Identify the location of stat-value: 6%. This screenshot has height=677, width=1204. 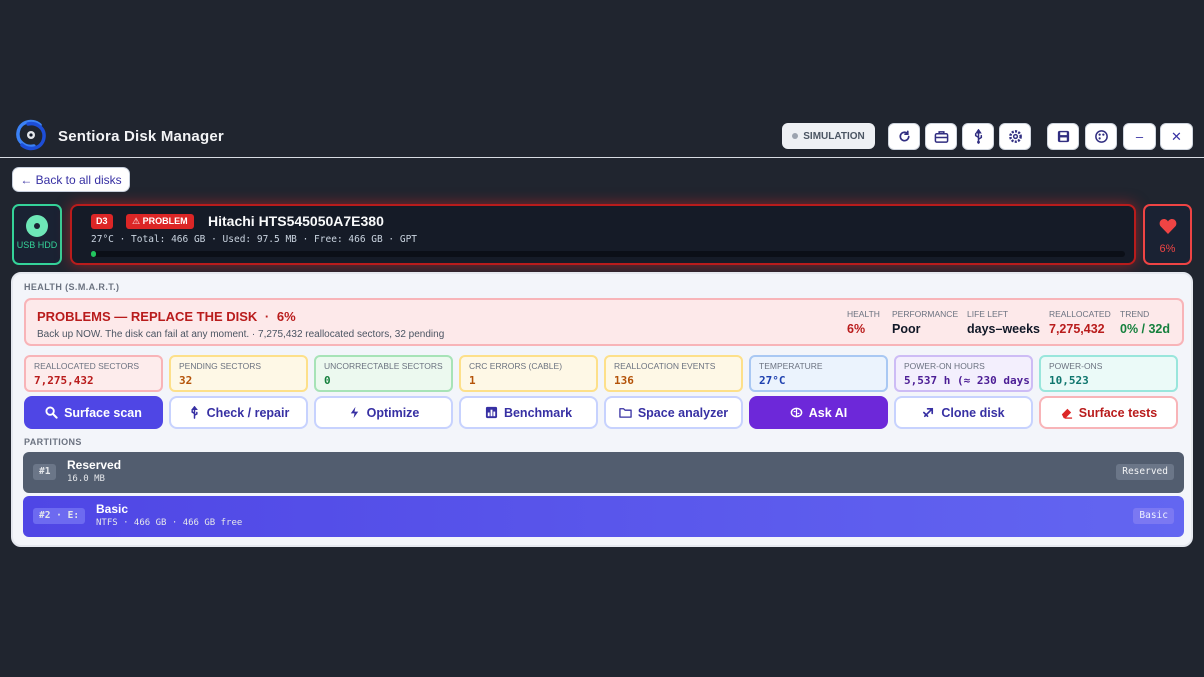
(856, 329).